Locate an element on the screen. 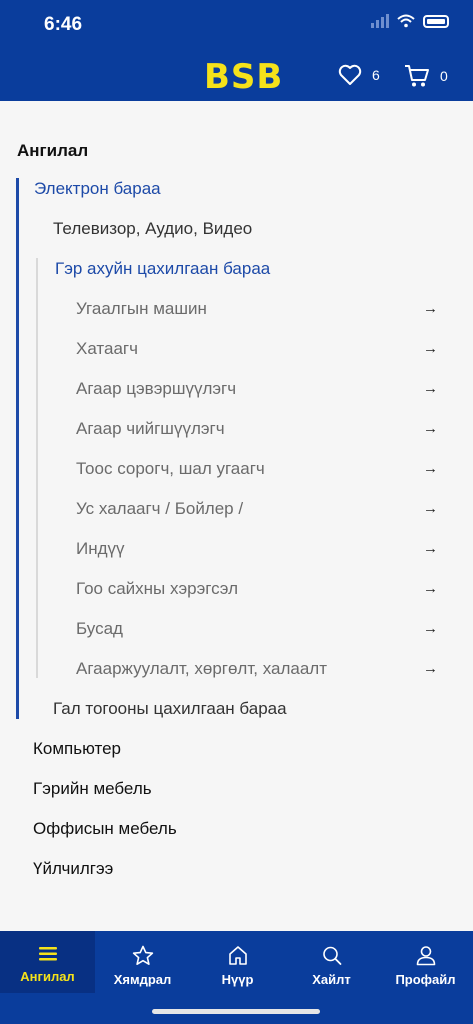 Image resolution: width=473 pixels, height=1024 pixels. subcategory-item: Агаар цэвэршүүлэгч is located at coordinates (156, 389).